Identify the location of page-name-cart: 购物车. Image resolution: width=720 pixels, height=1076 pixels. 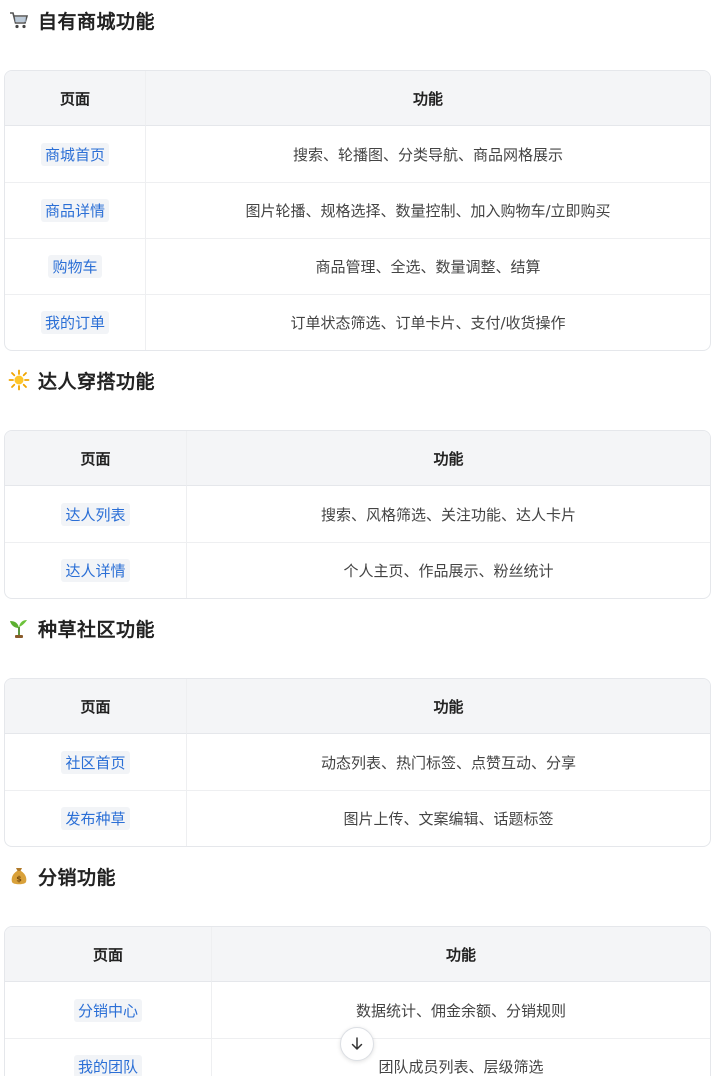
(75, 266).